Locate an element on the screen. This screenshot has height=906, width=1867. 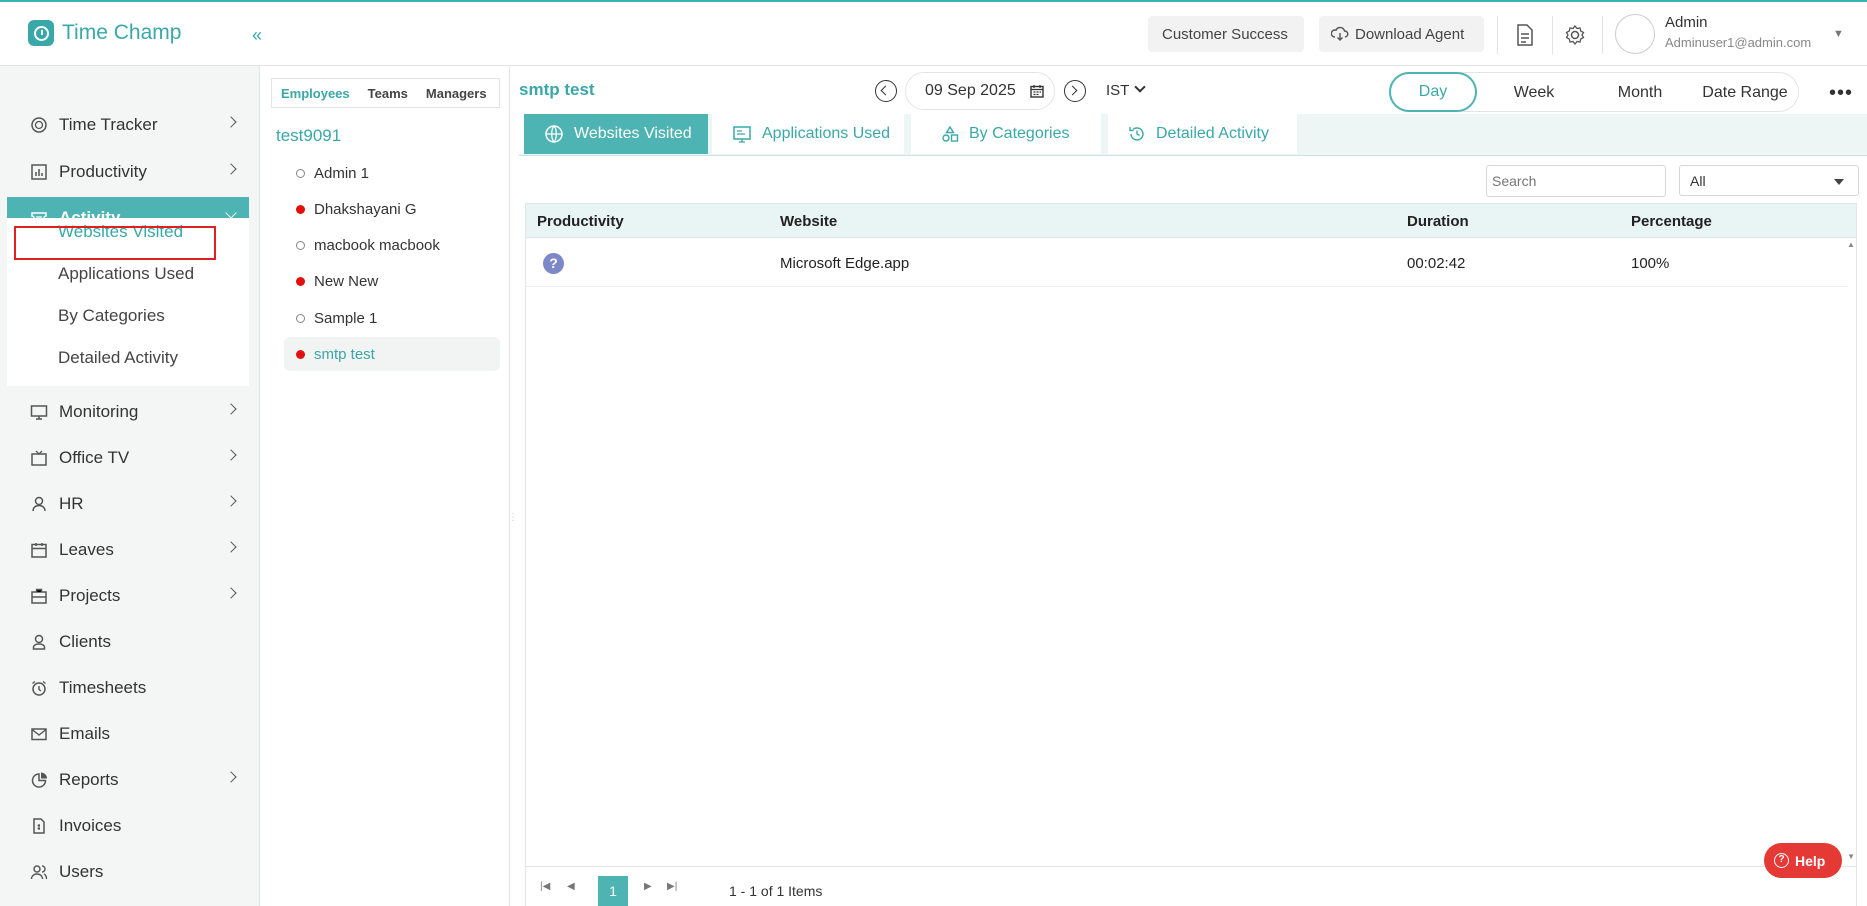
sidebar-item-time-tracker: Time Tracker is located at coordinates (128, 125).